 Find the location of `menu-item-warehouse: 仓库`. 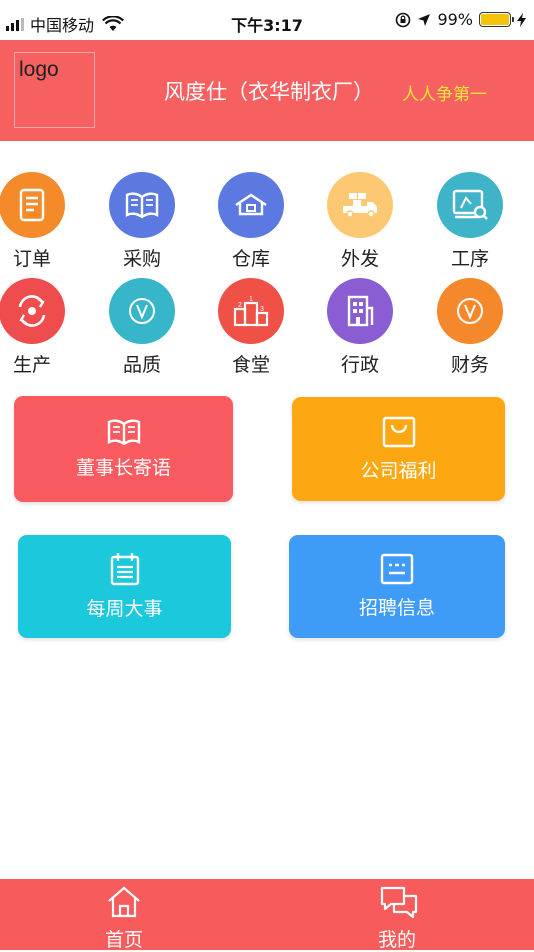

menu-item-warehouse: 仓库 is located at coordinates (251, 221).